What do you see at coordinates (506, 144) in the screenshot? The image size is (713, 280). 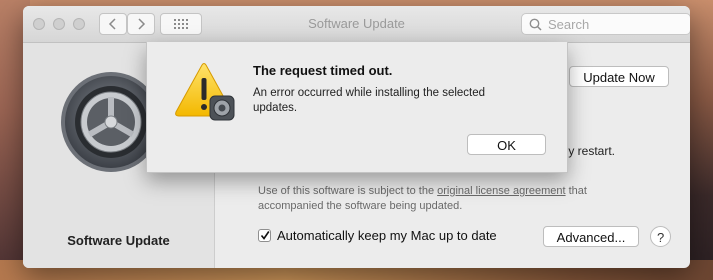 I see `ok-button: OK` at bounding box center [506, 144].